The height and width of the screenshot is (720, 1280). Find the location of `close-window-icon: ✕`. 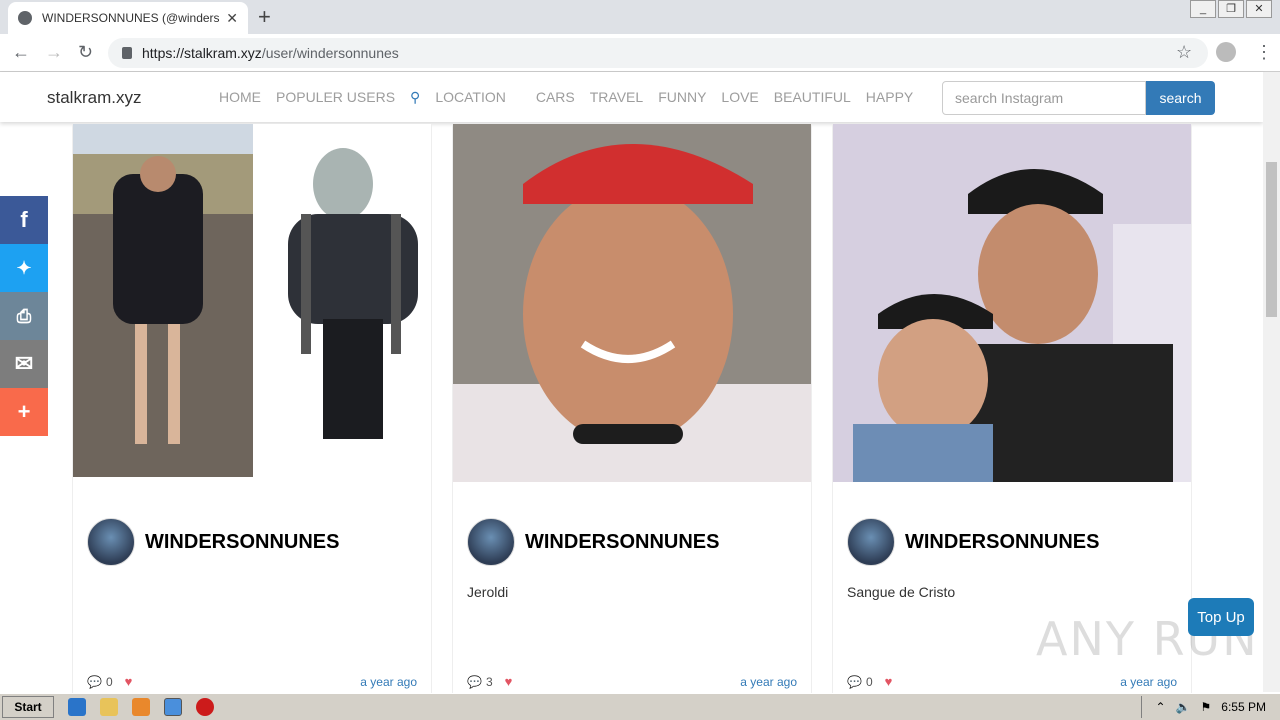

close-window-icon: ✕ is located at coordinates (1259, 9).